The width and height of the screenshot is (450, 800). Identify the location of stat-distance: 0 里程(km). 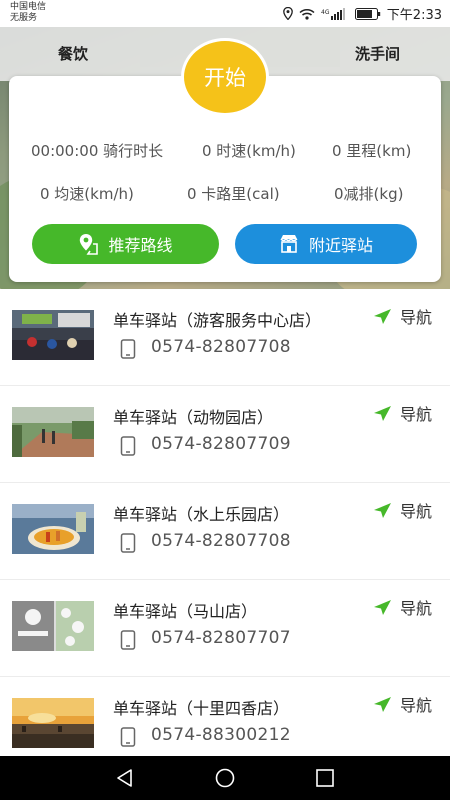
(372, 151).